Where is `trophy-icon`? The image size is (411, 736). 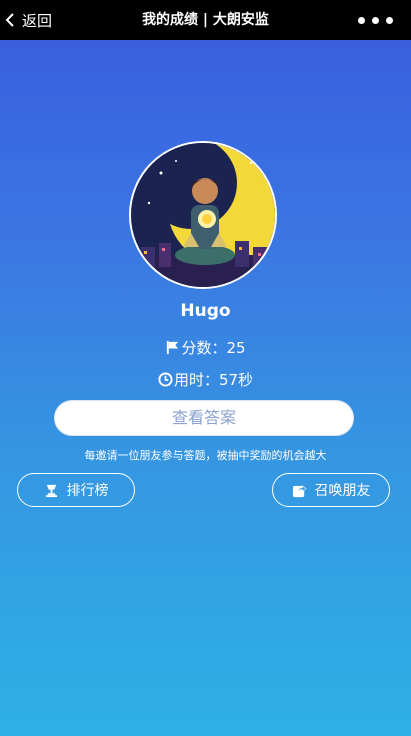 trophy-icon is located at coordinates (51, 490).